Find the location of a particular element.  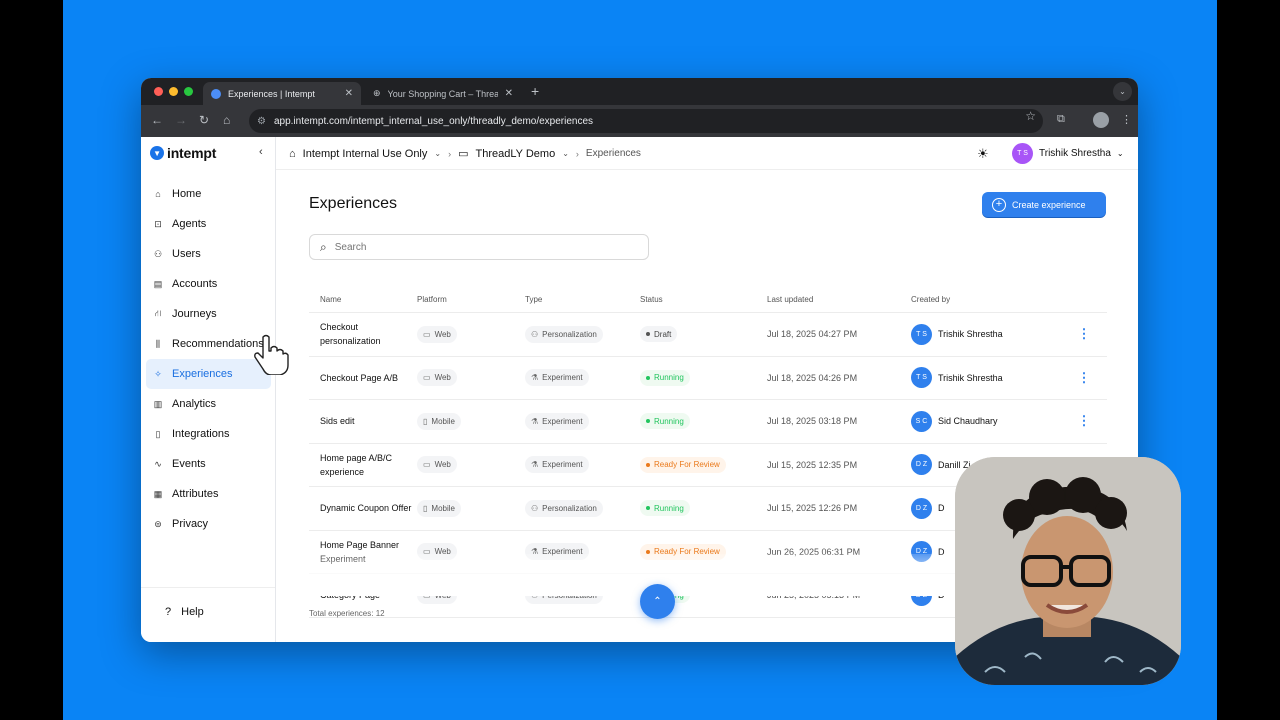

help-label: Help is located at coordinates (192, 612).